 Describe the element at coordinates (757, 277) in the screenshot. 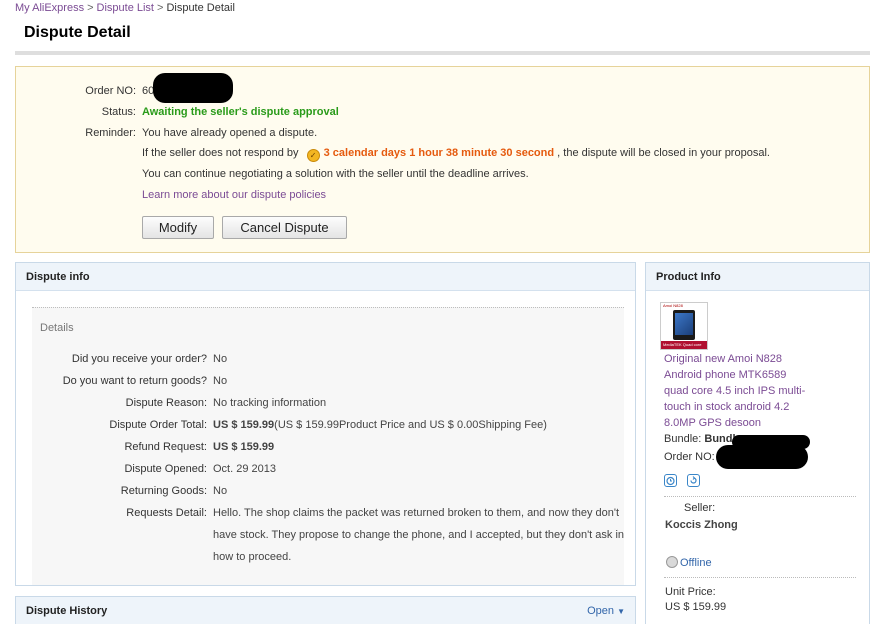

I see `product-info-header: Product Info` at that location.